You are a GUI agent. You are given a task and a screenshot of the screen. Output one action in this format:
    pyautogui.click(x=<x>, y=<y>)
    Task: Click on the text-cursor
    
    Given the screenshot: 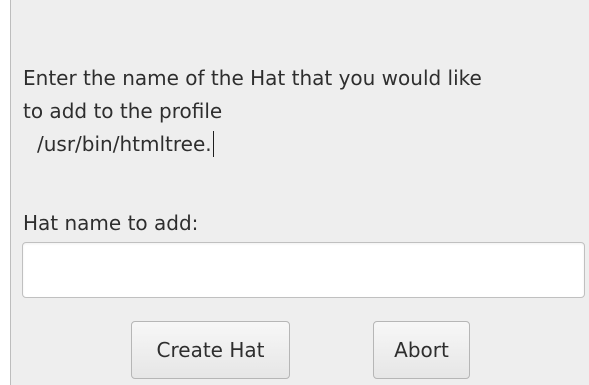 What is the action you would take?
    pyautogui.click(x=213, y=144)
    